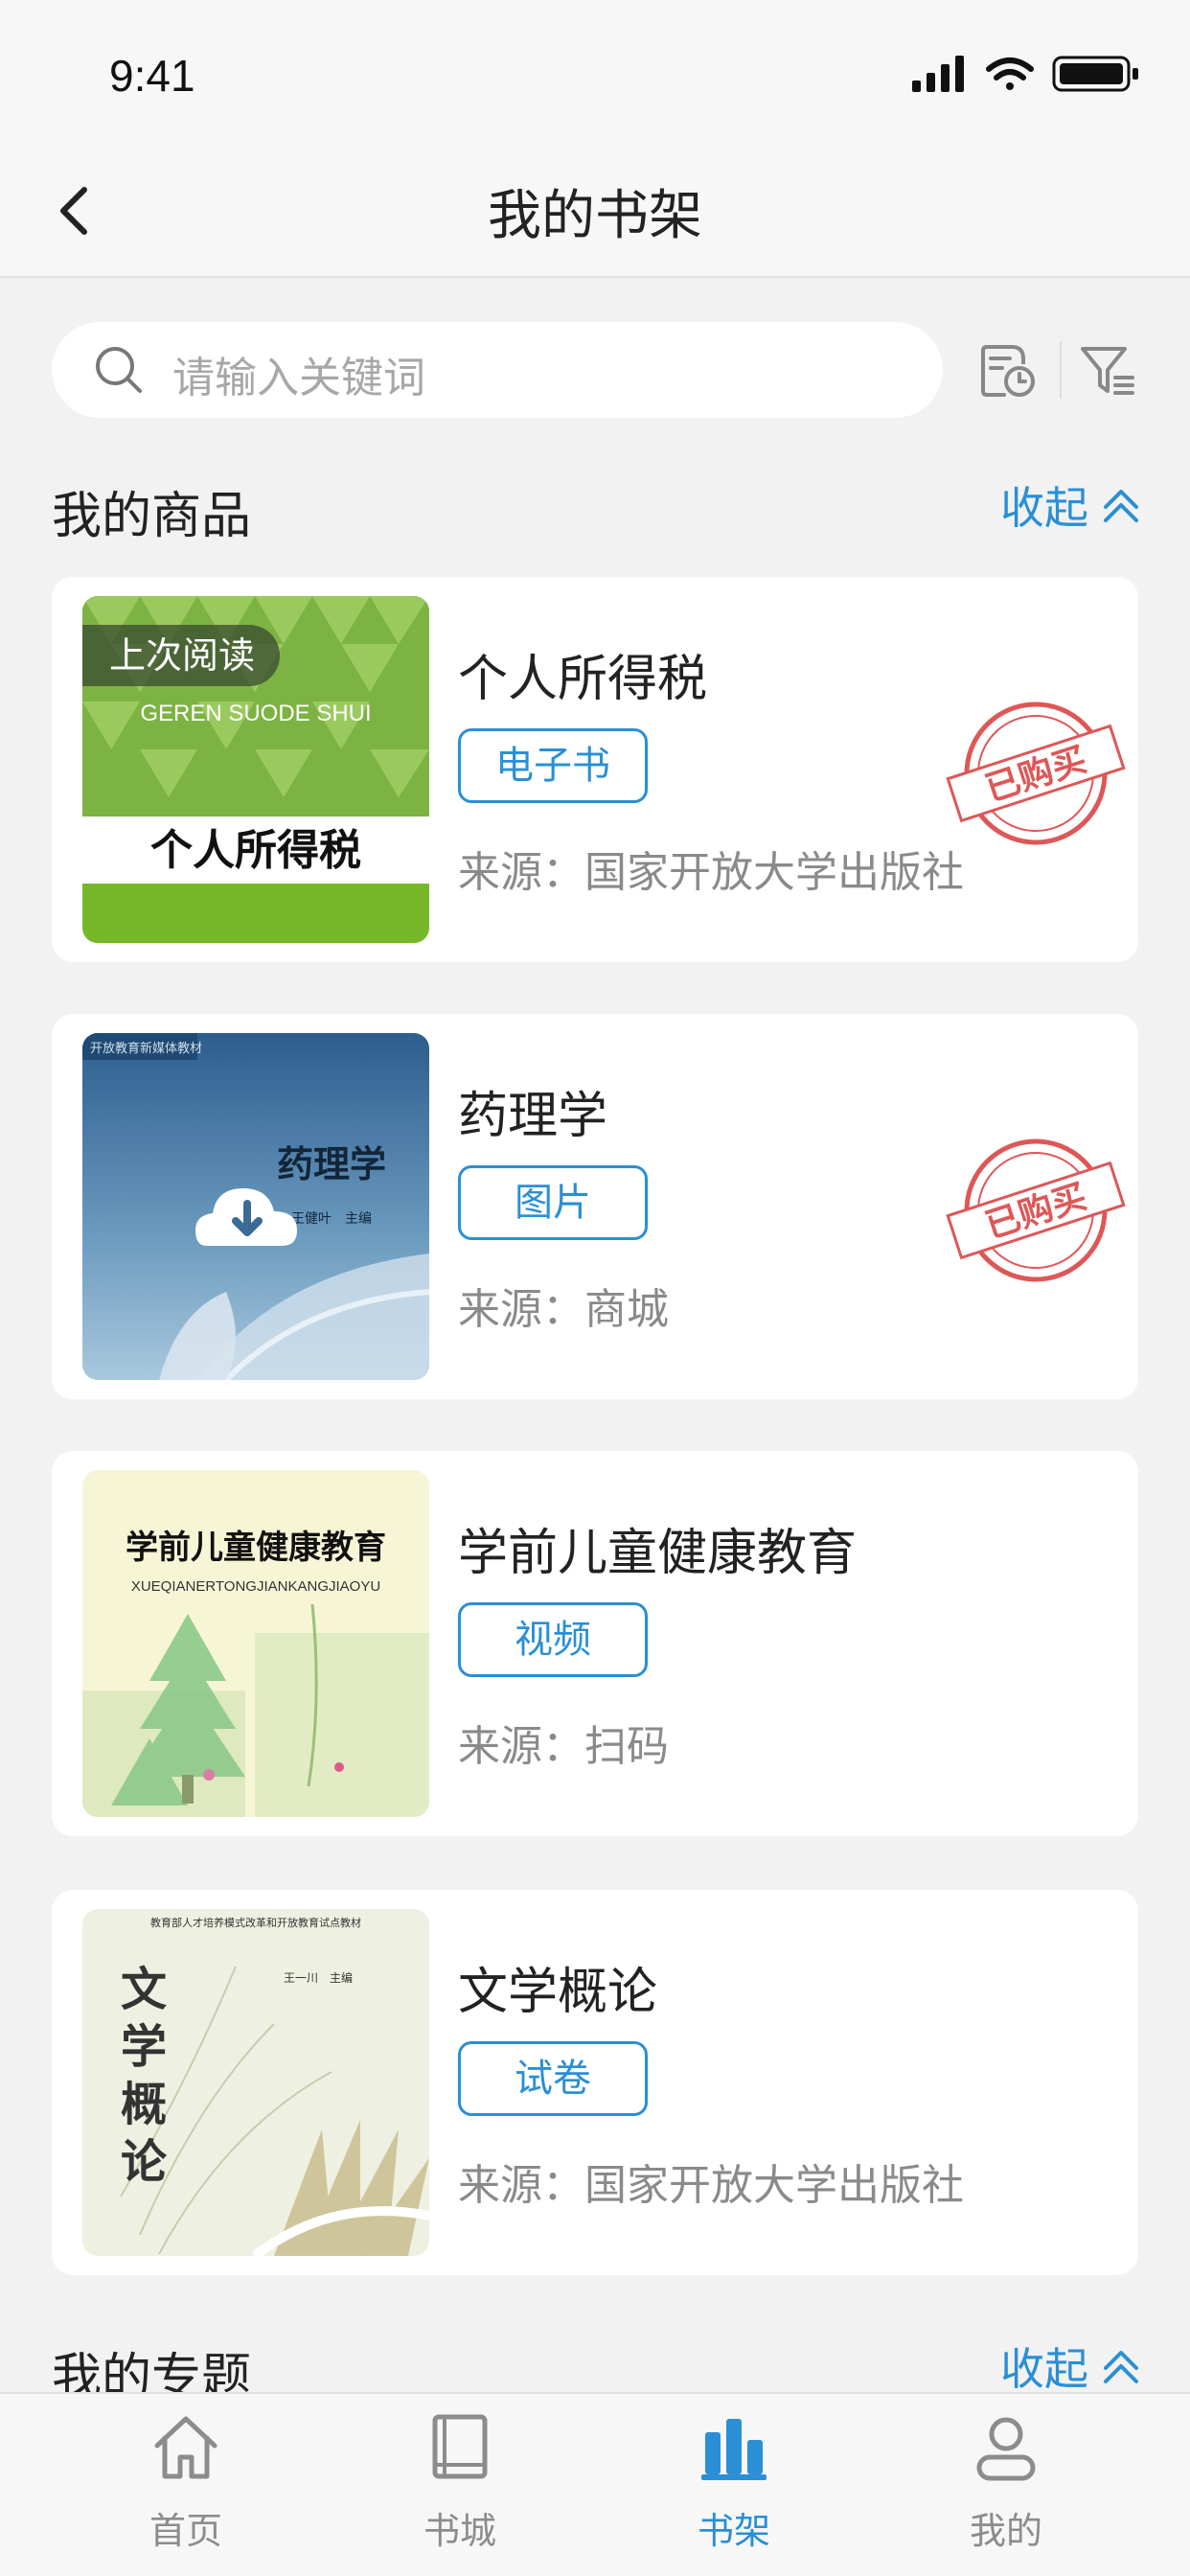  I want to click on filter-icon, so click(1107, 371).